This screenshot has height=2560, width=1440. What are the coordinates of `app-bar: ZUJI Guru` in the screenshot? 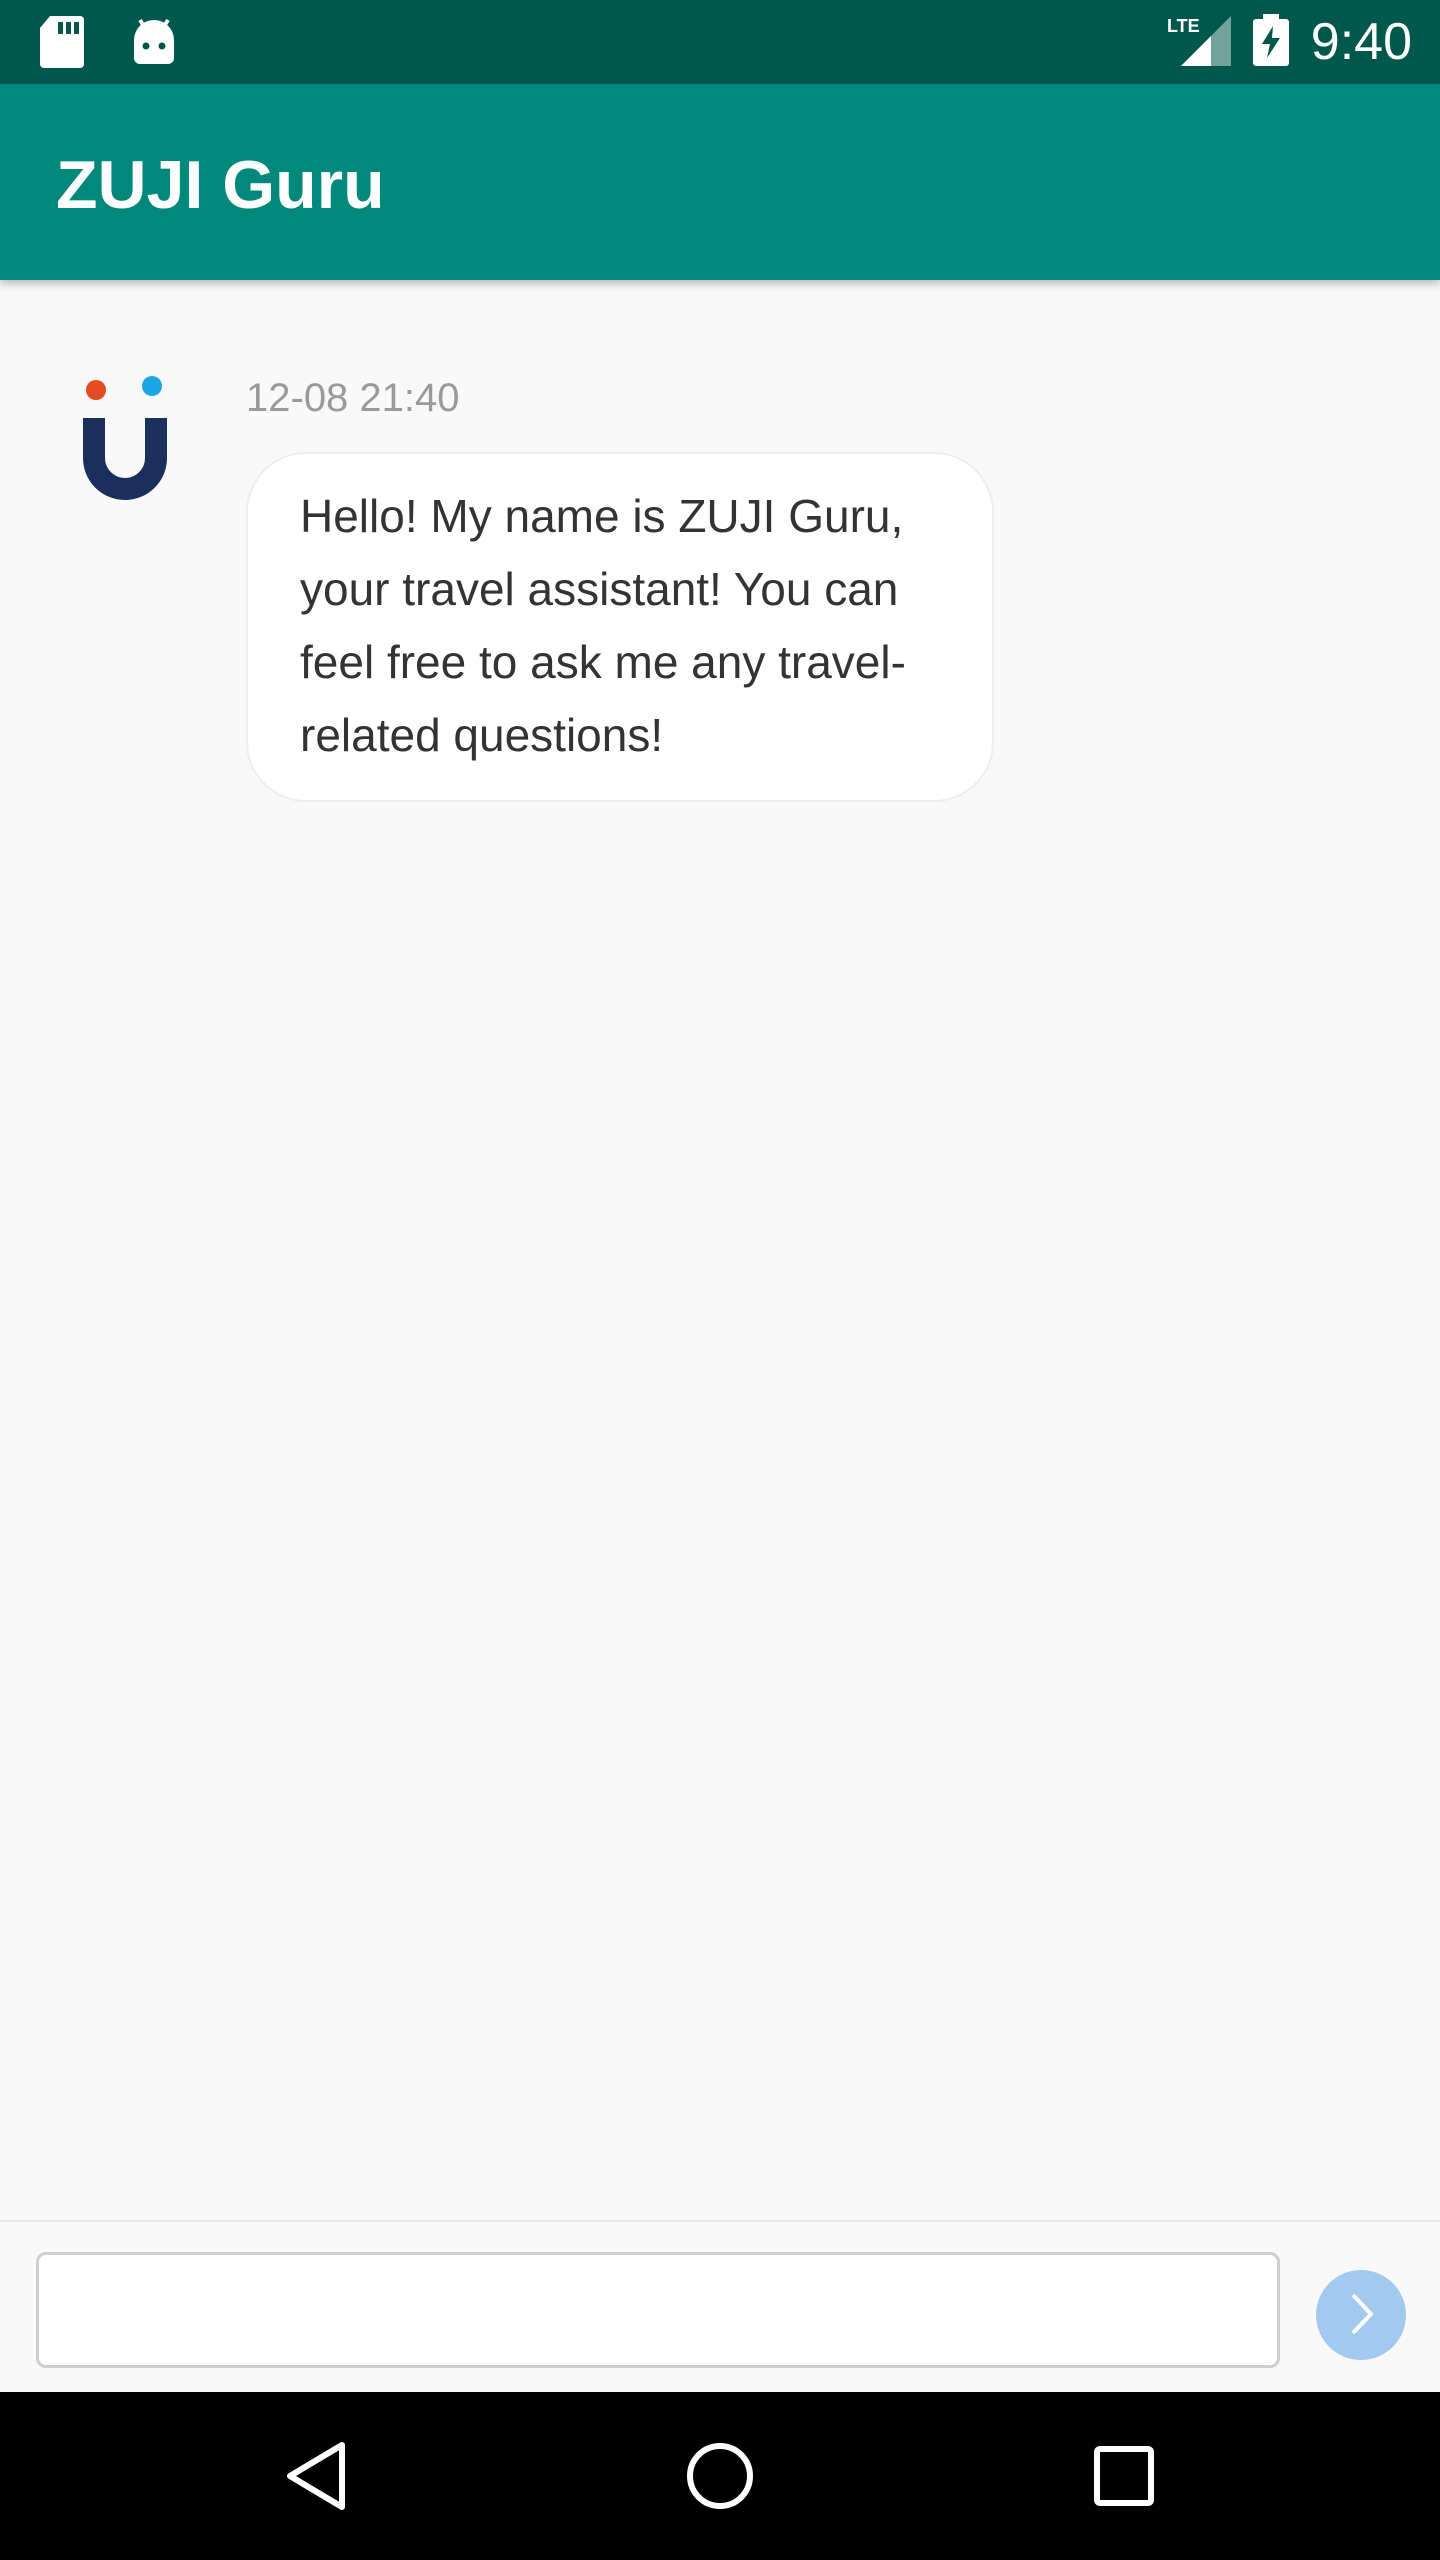 It's located at (720, 182).